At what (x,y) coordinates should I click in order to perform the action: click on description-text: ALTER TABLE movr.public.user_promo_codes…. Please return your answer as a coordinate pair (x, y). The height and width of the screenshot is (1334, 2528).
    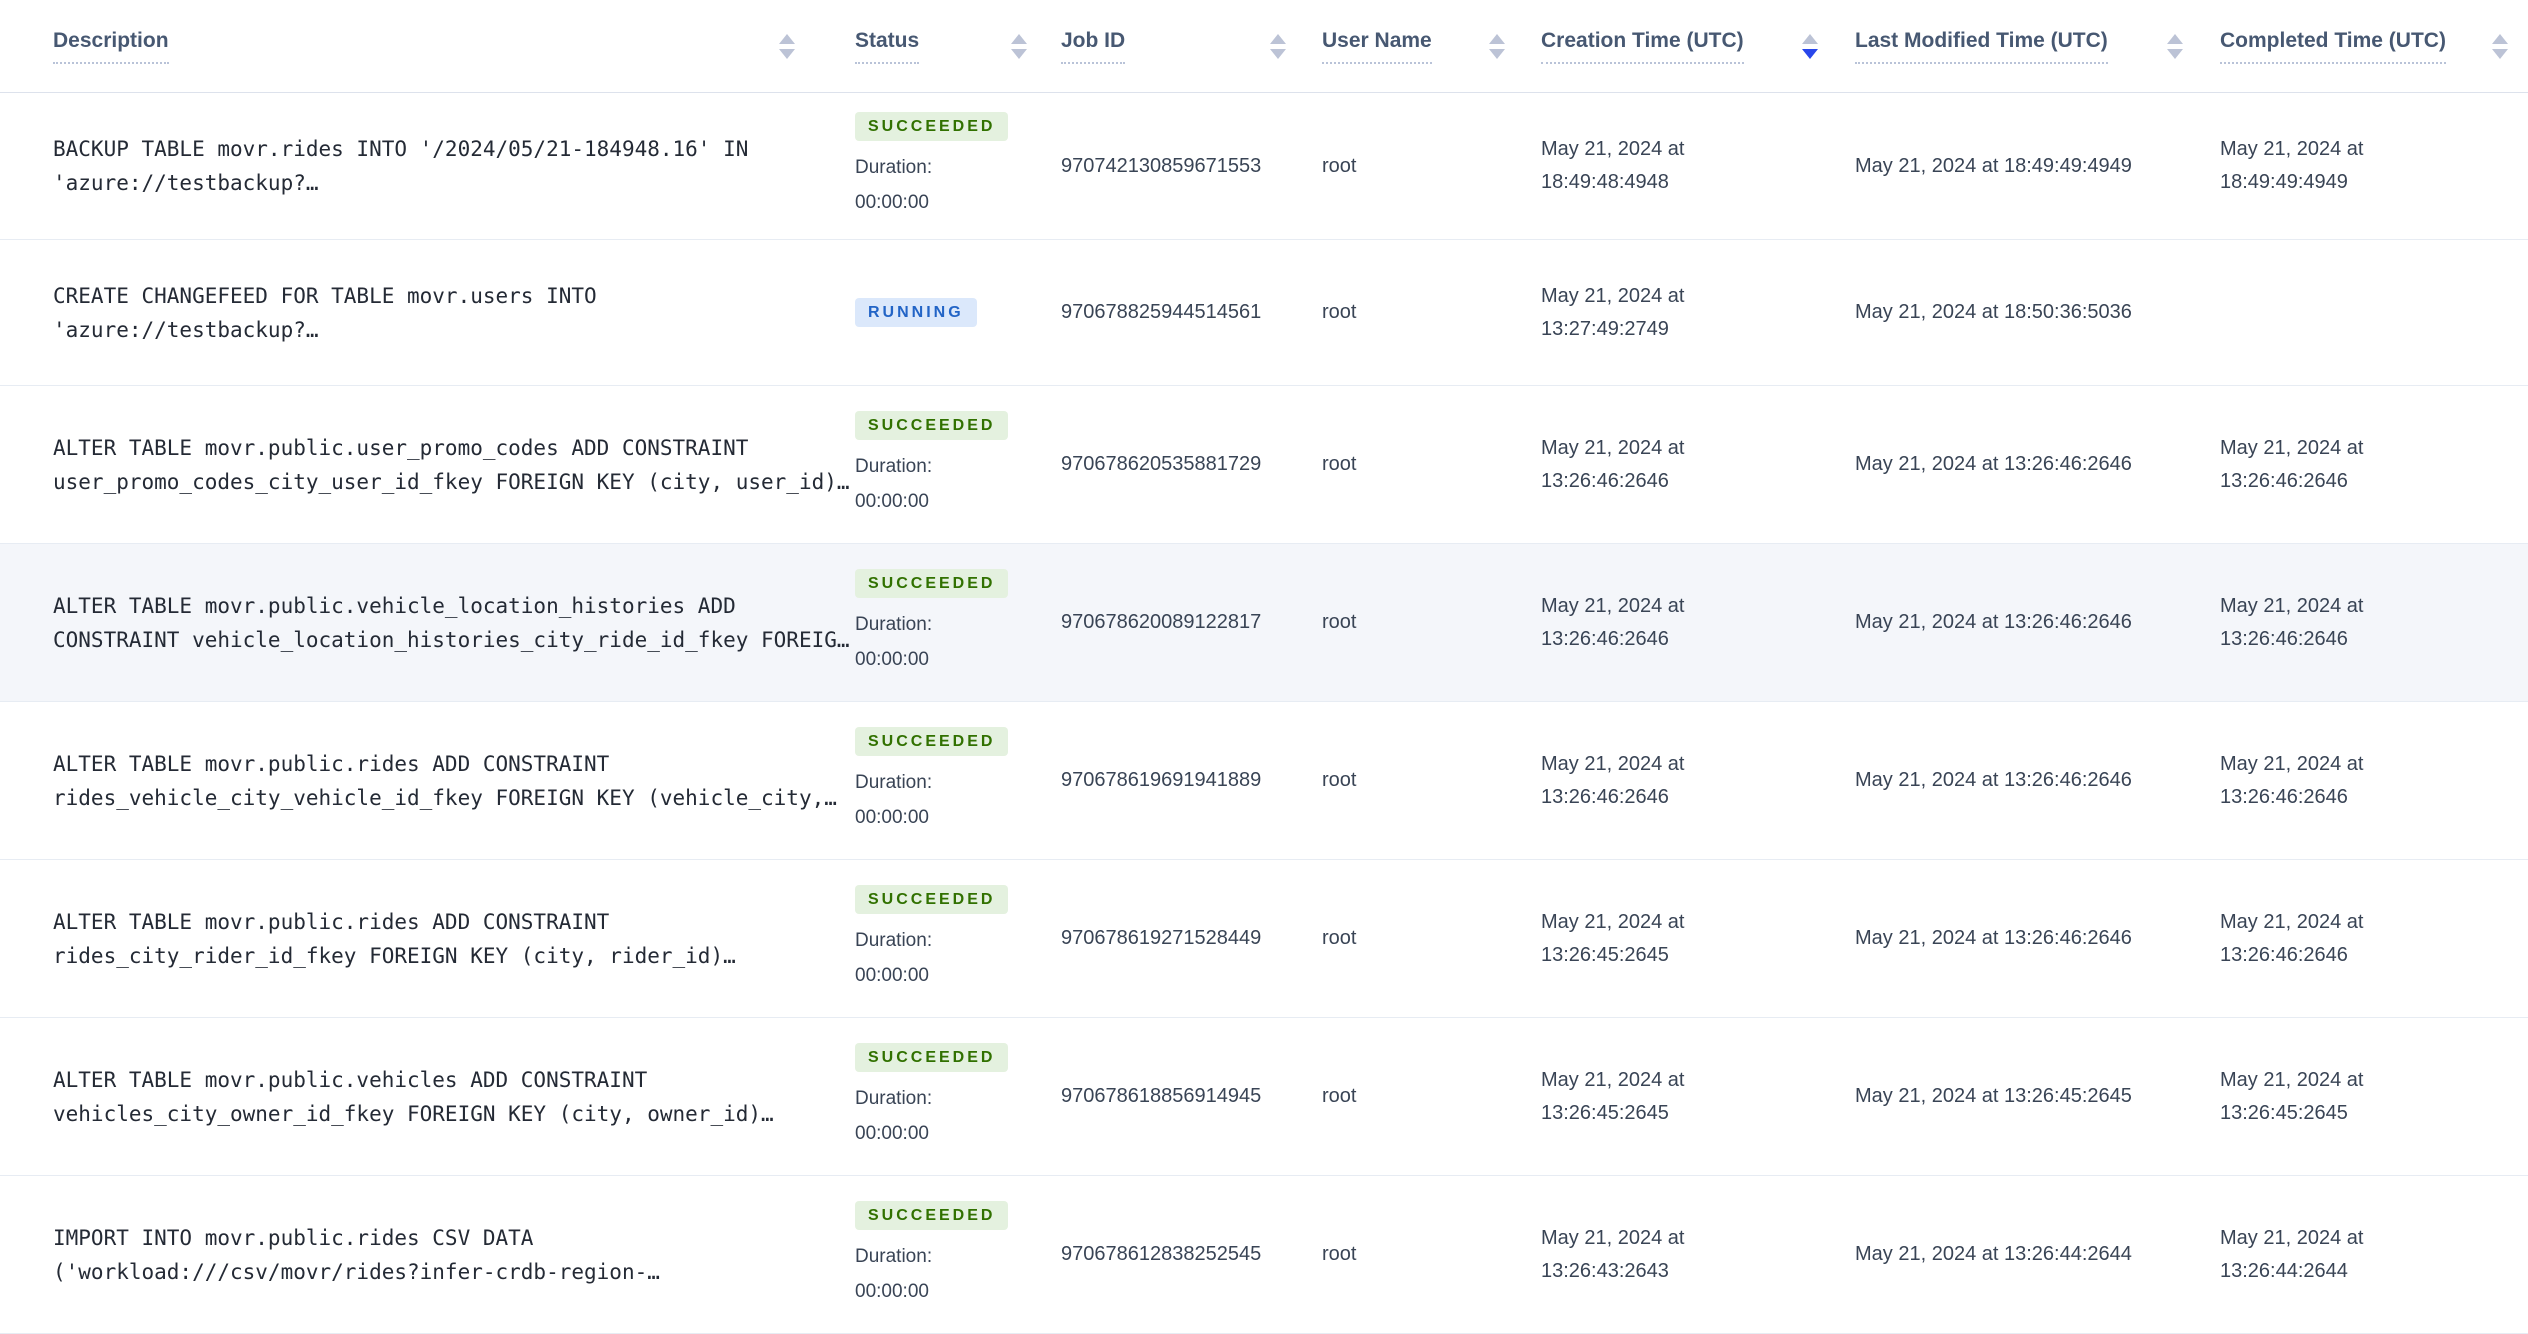
    Looking at the image, I should click on (401, 447).